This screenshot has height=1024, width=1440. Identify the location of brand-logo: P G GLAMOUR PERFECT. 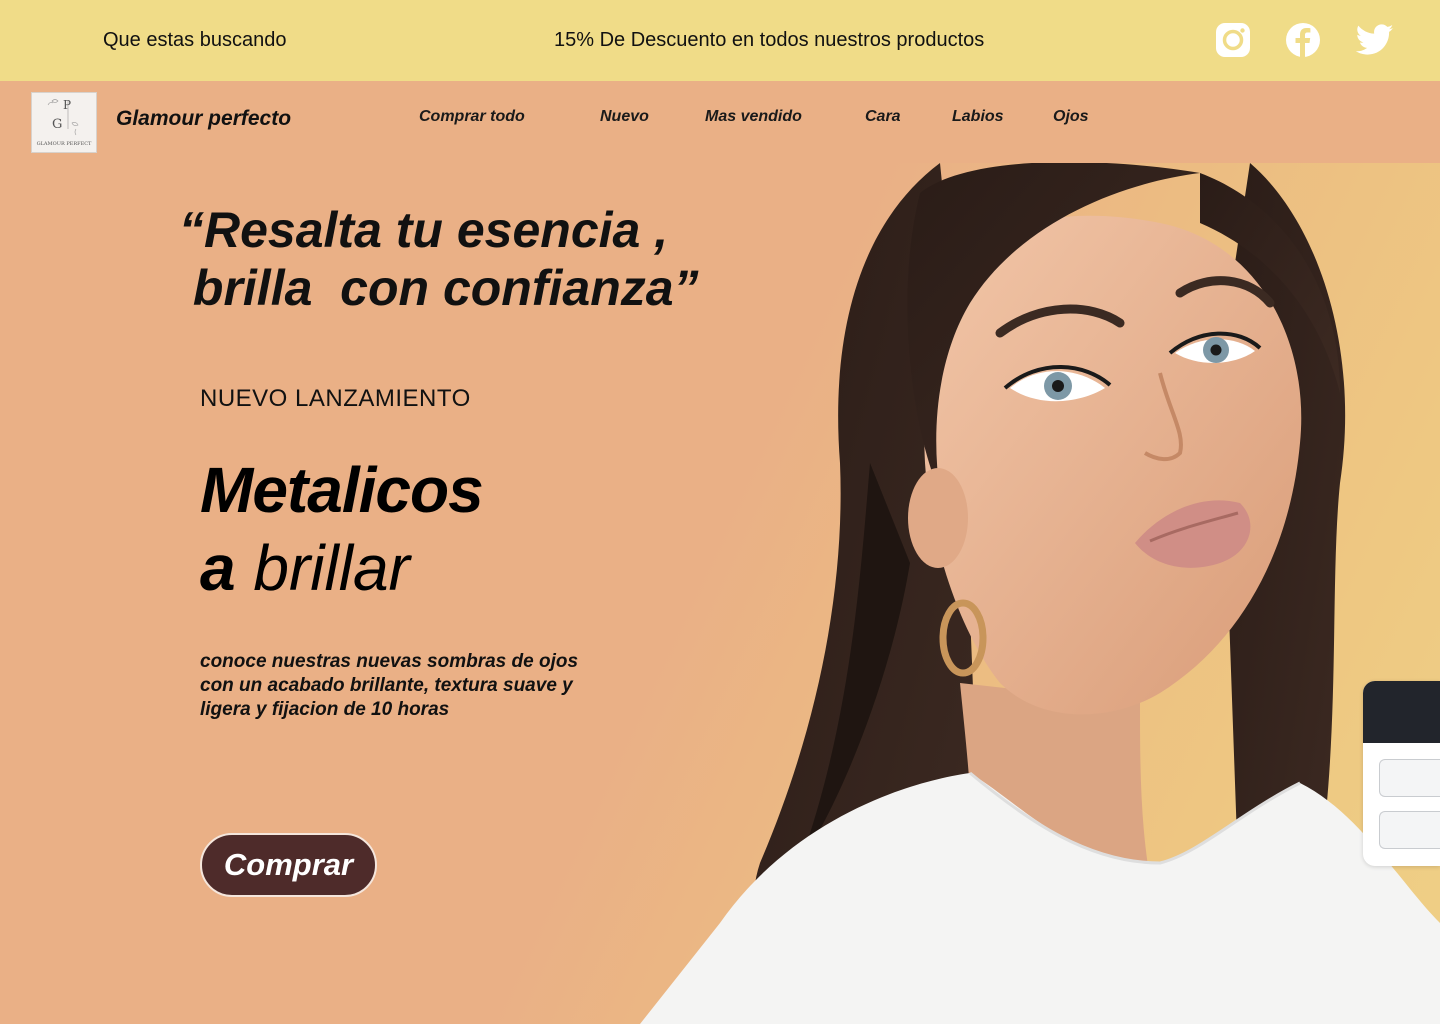
(64, 122).